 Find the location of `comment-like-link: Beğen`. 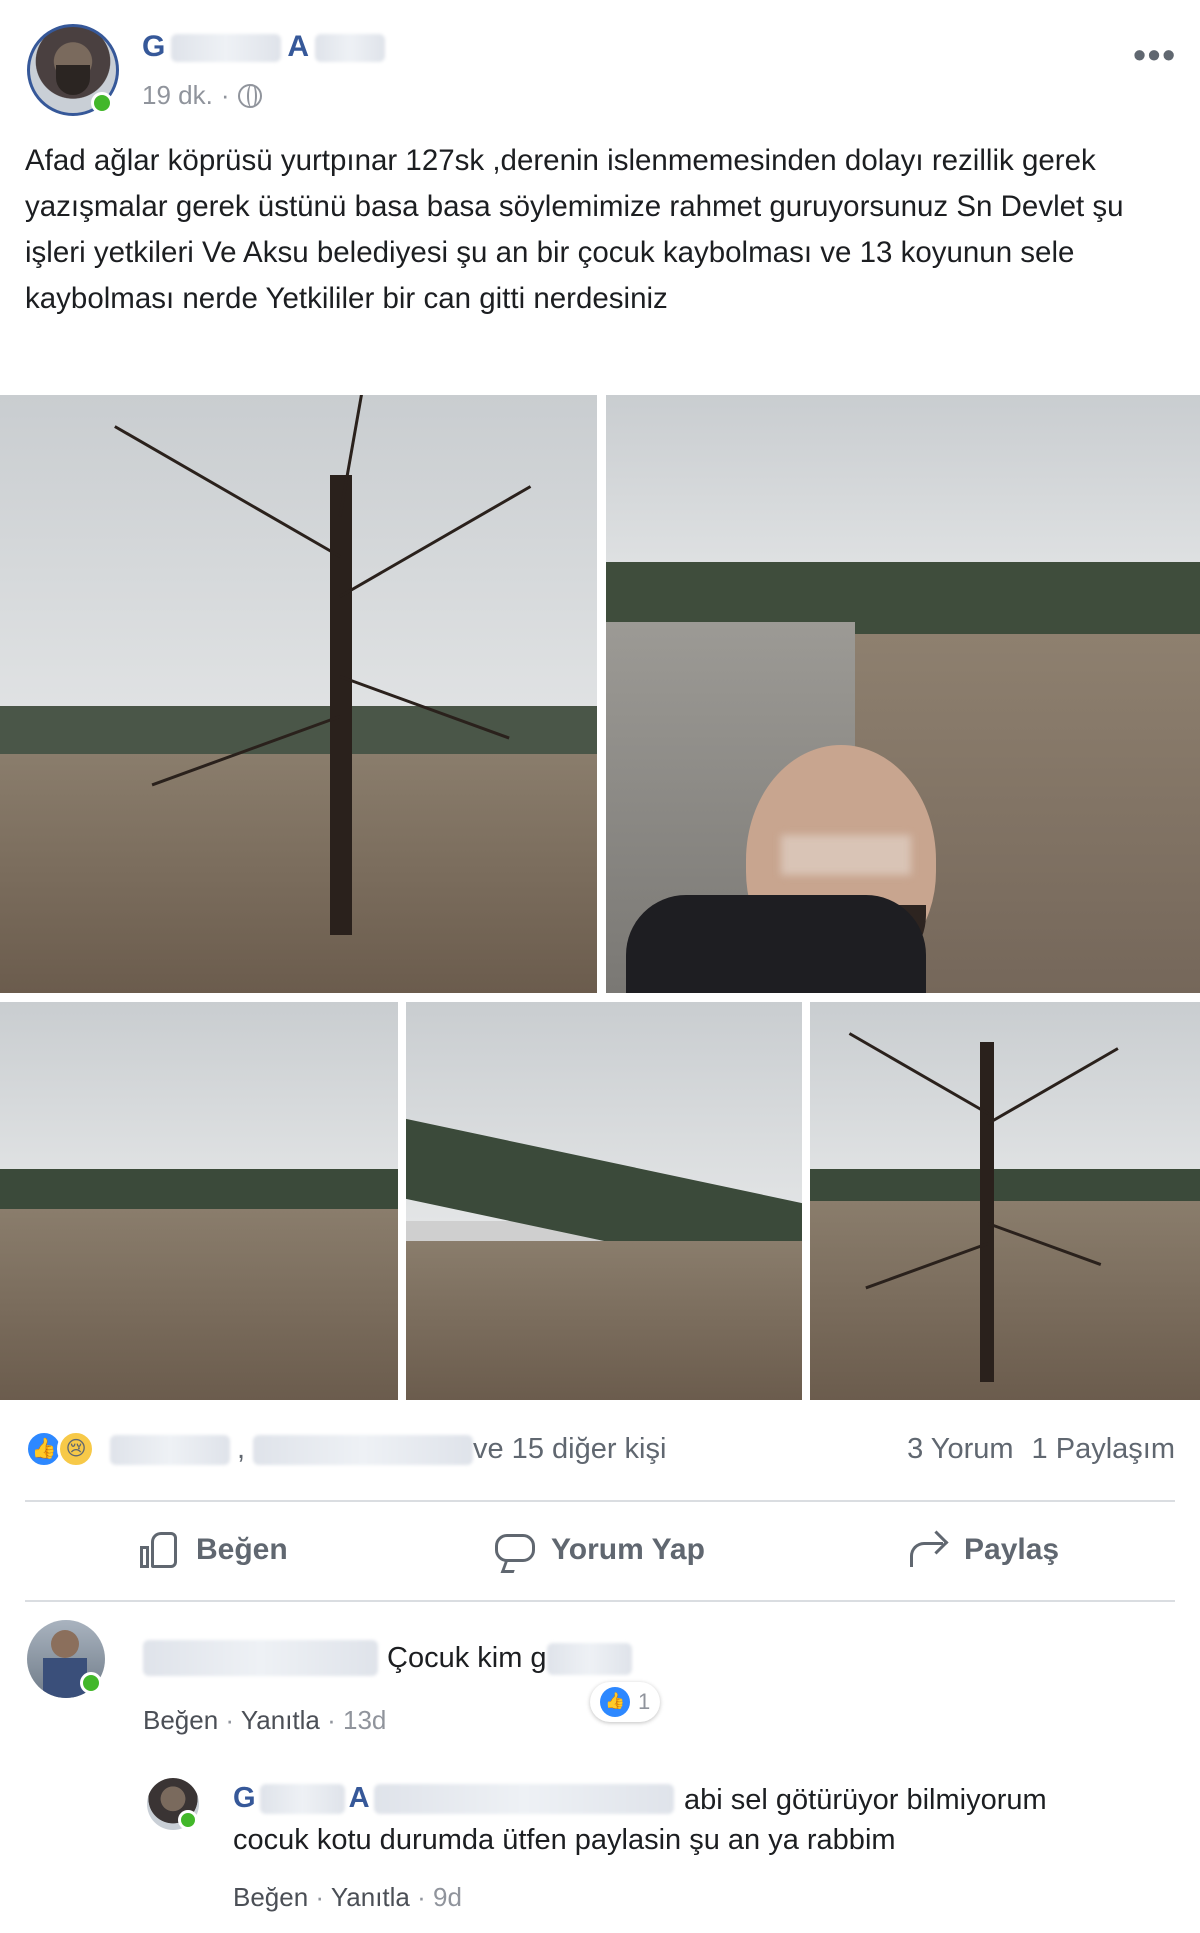

comment-like-link: Beğen is located at coordinates (180, 1720).